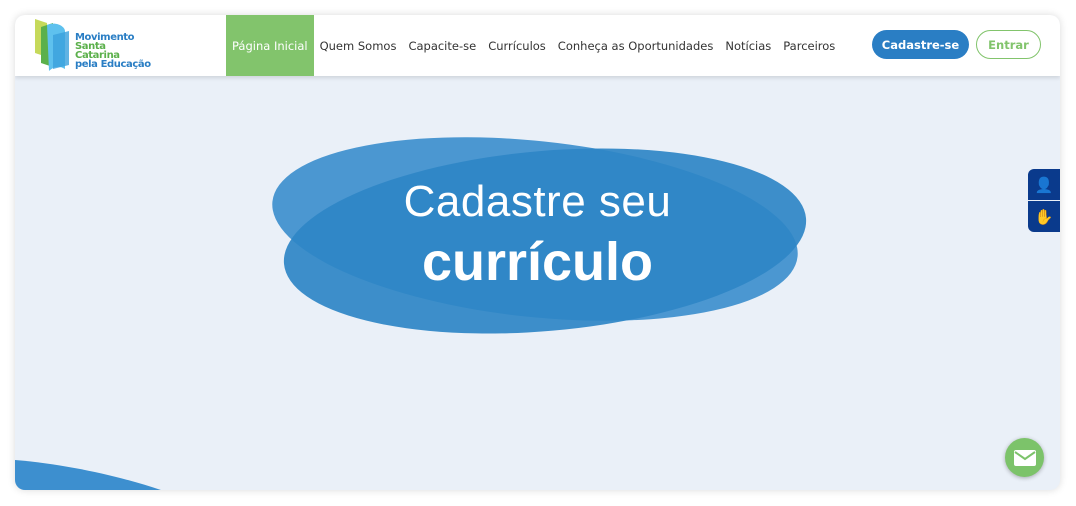  Describe the element at coordinates (1008, 44) in the screenshot. I see `login-button: Entrar` at that location.